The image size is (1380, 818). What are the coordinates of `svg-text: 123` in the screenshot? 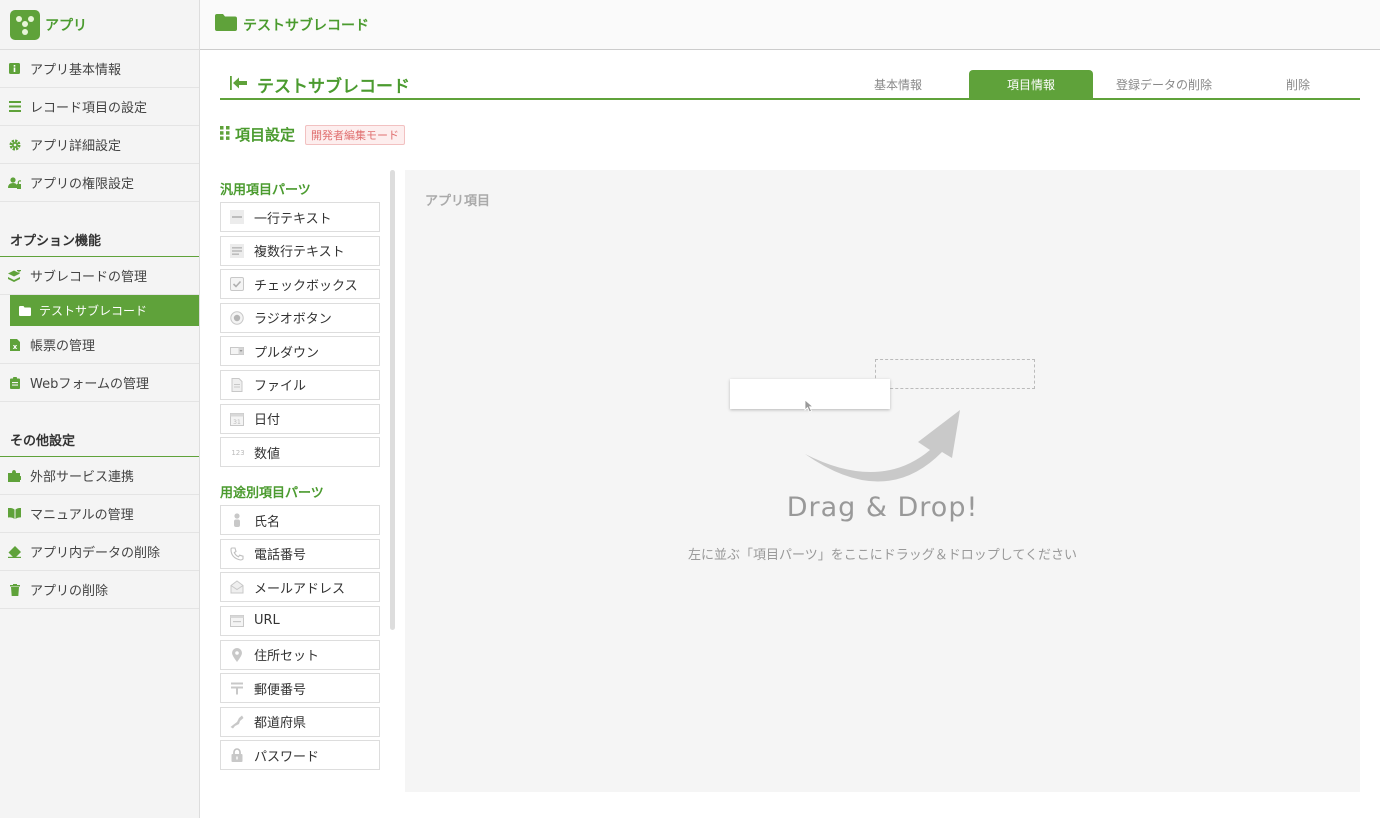 It's located at (237, 453).